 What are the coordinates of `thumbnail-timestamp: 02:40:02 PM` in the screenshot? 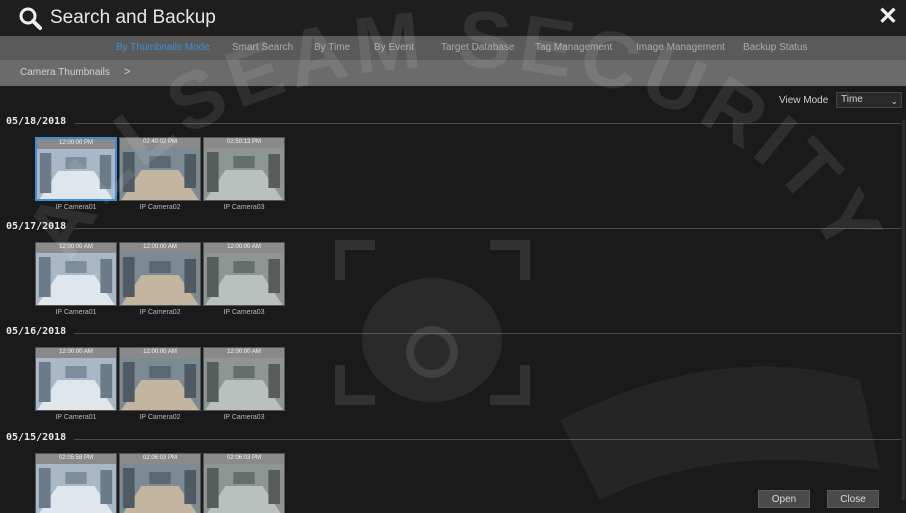 It's located at (160, 142).